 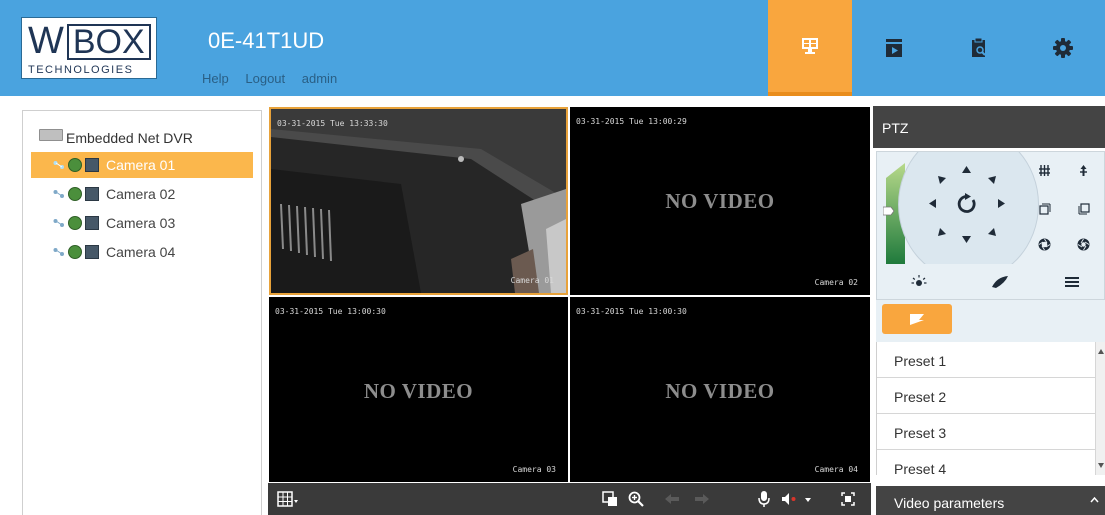 I want to click on zoom-in-lens-icon, so click(x=1044, y=170).